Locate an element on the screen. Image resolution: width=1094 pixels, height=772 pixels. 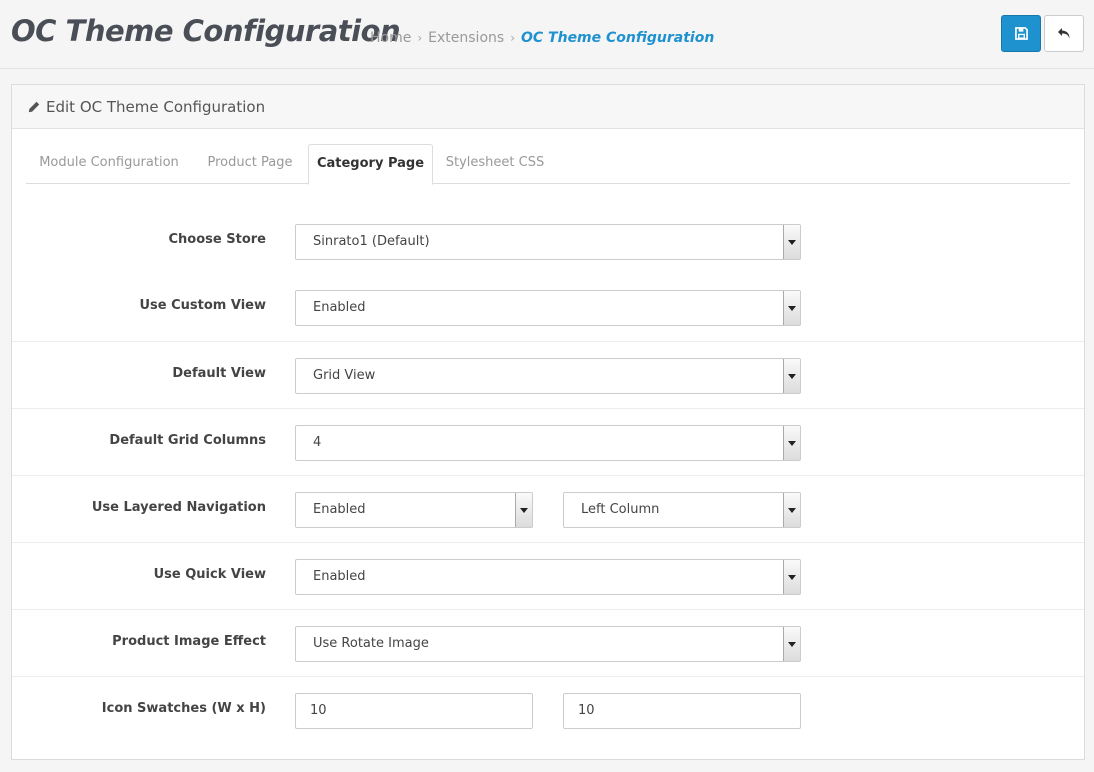
form-row-icon-swatches: Icon Swatches (W x H) 10 10 is located at coordinates (548, 709).